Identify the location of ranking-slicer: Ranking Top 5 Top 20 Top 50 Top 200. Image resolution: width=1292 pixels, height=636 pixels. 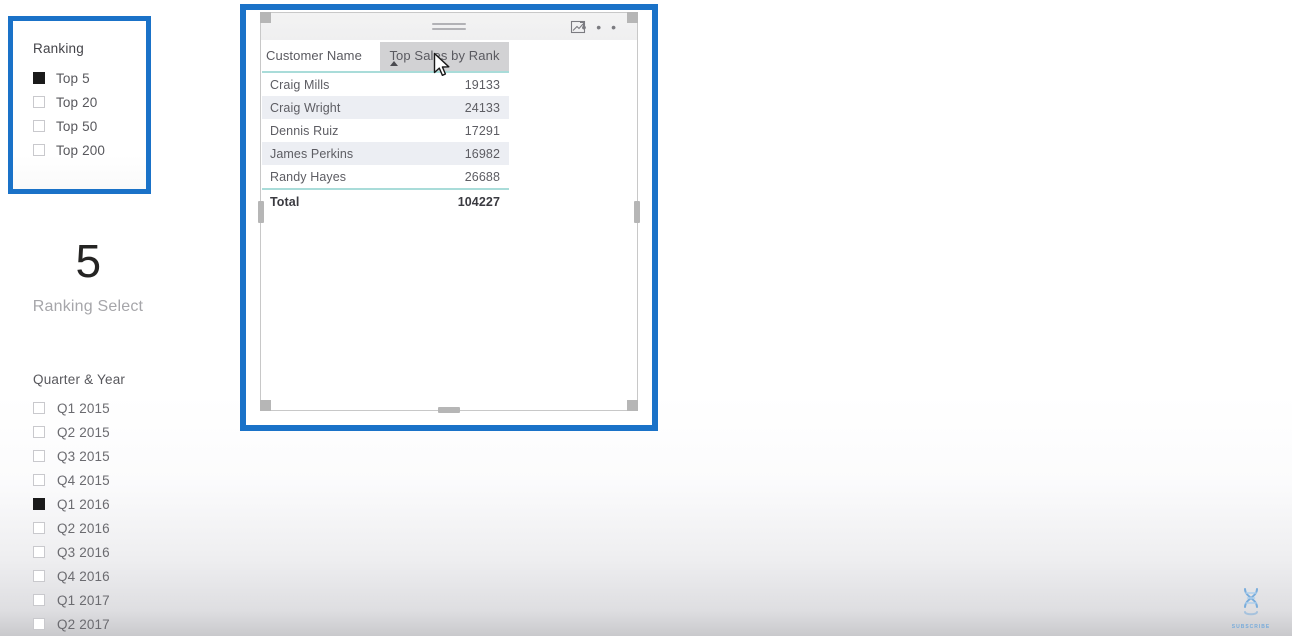
(79, 105).